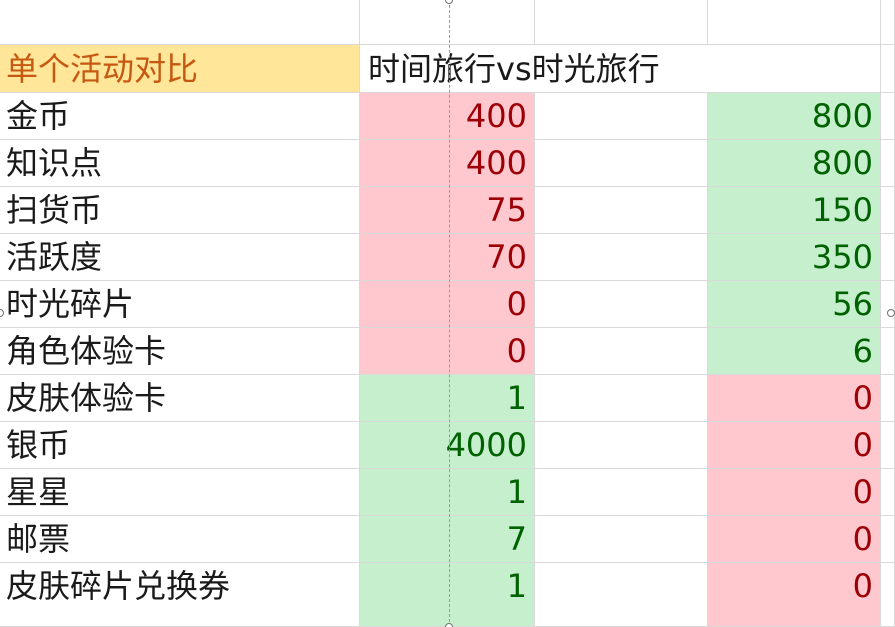 This screenshot has width=895, height=627. Describe the element at coordinates (180, 445) in the screenshot. I see `row-label-cell: 银币` at that location.